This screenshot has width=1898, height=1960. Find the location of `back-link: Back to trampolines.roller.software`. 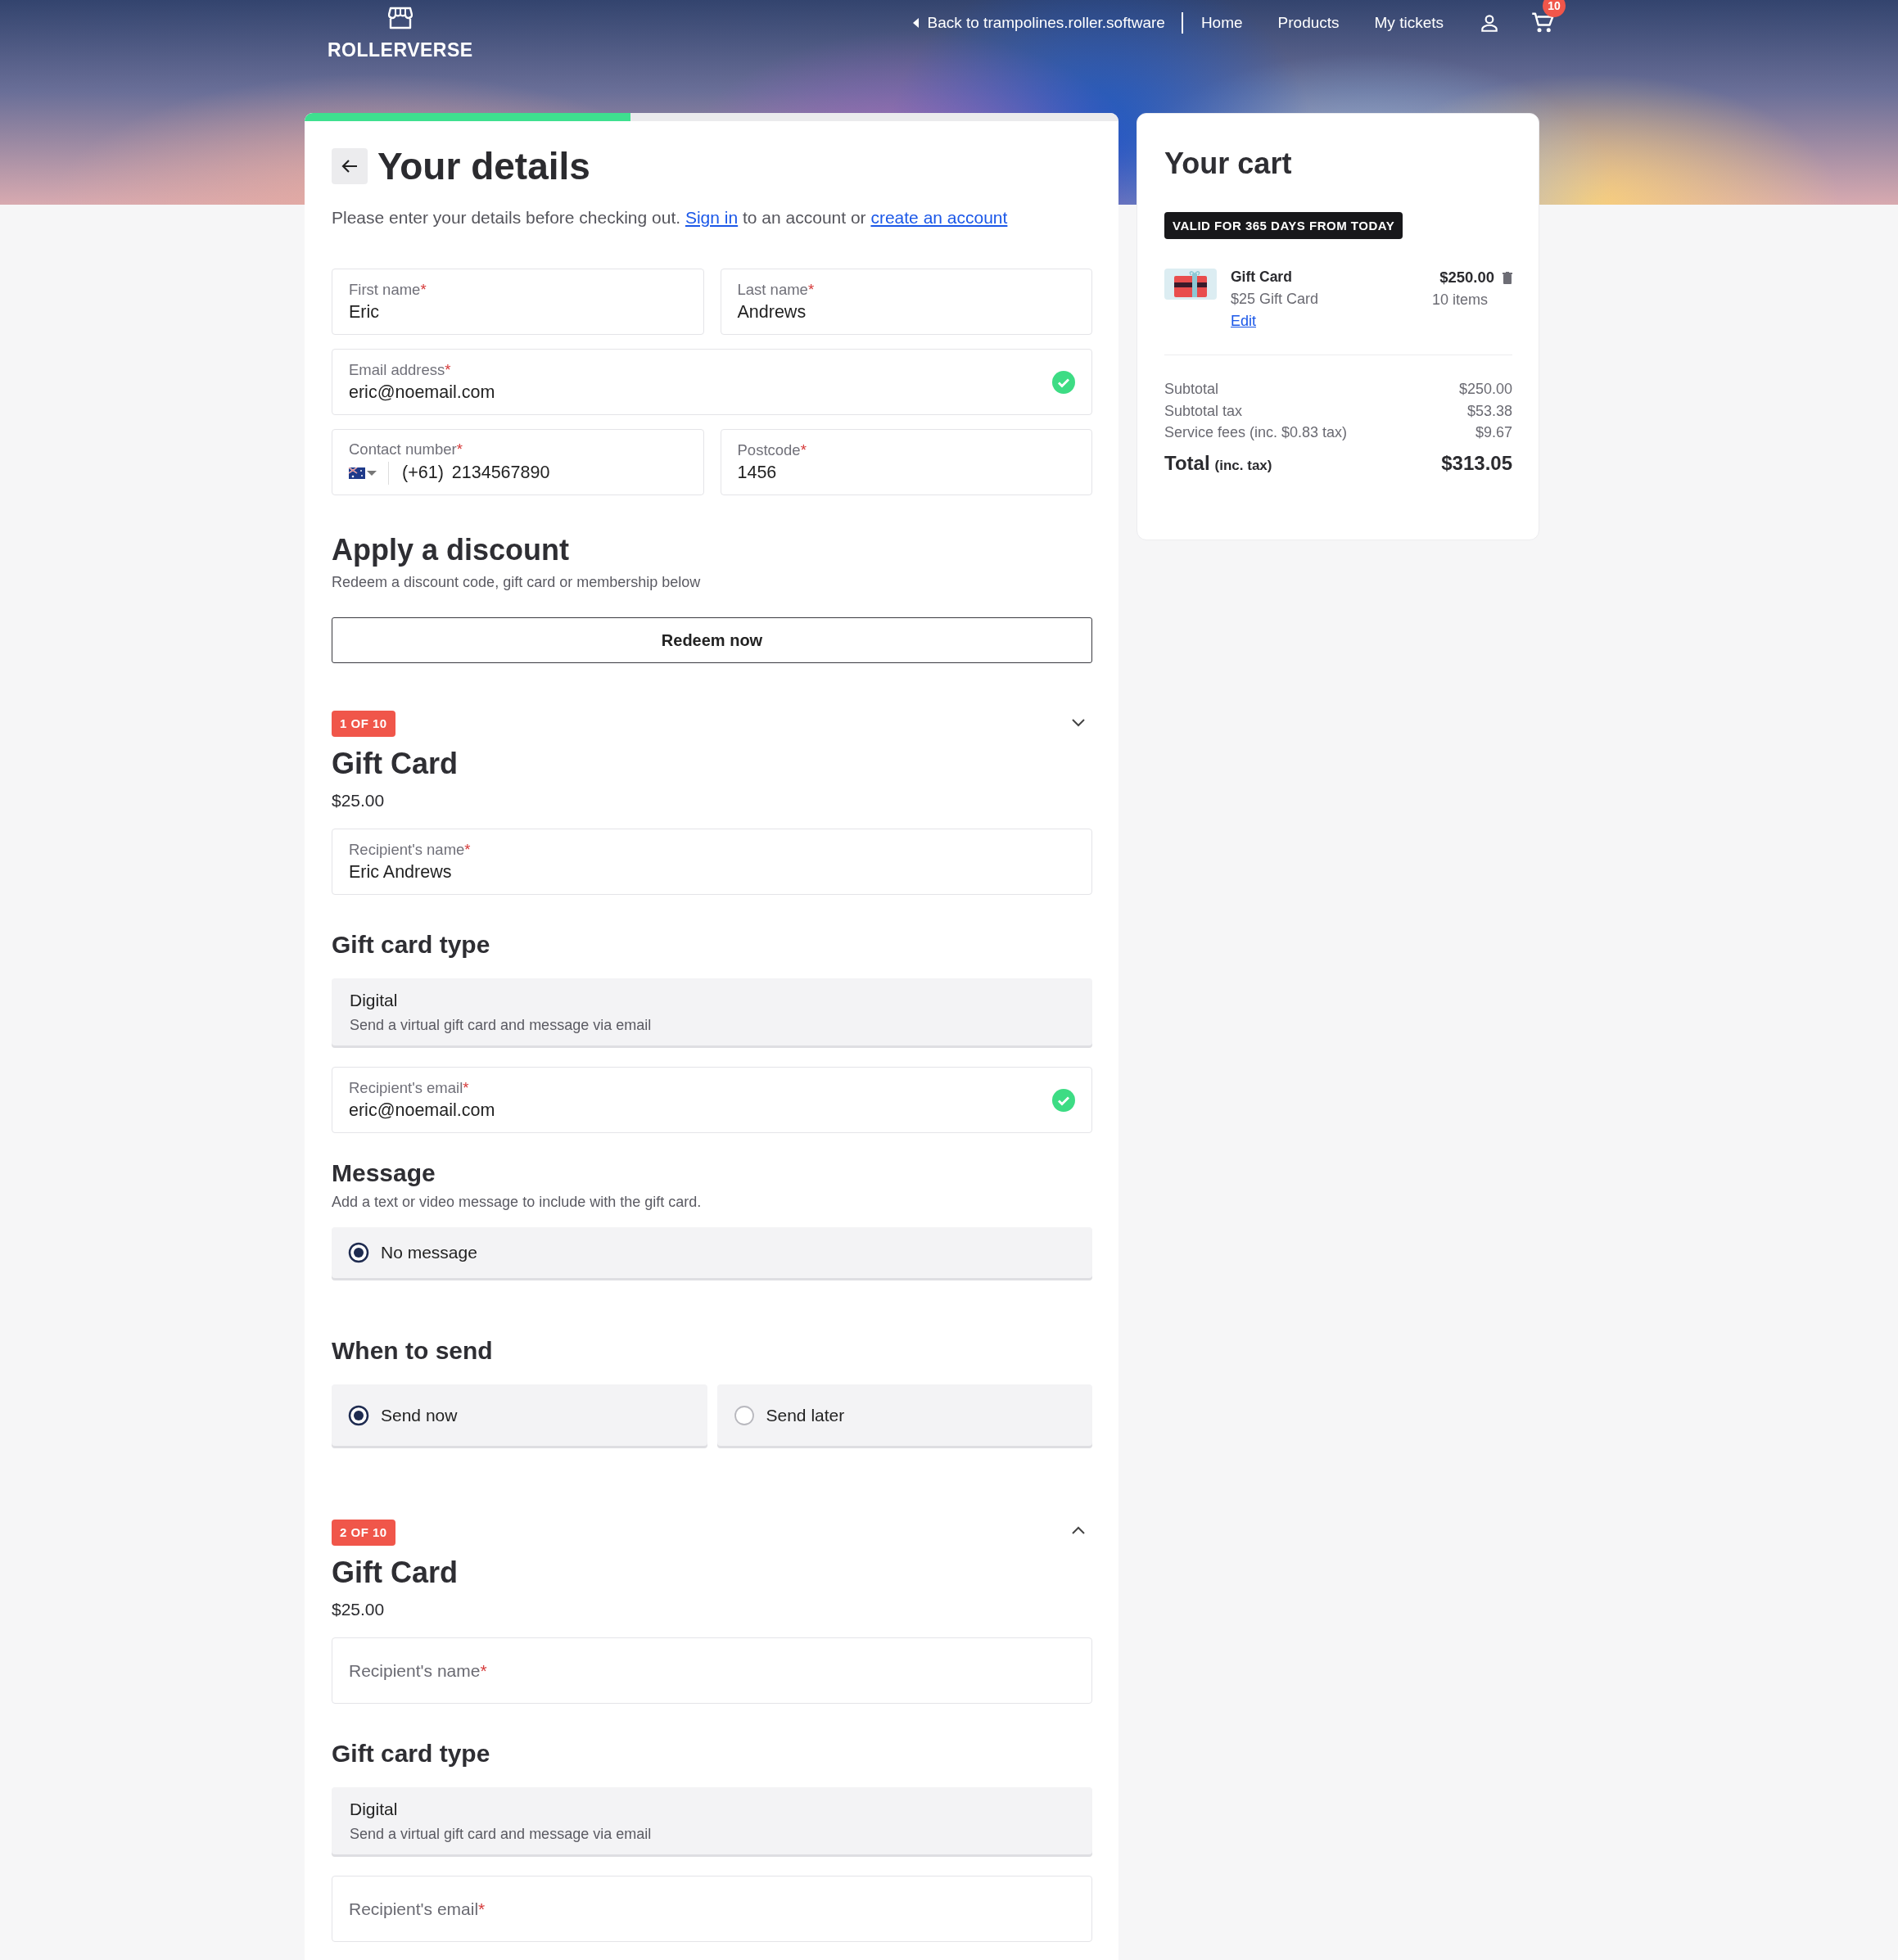

back-link: Back to trampolines.roller.software is located at coordinates (1047, 23).